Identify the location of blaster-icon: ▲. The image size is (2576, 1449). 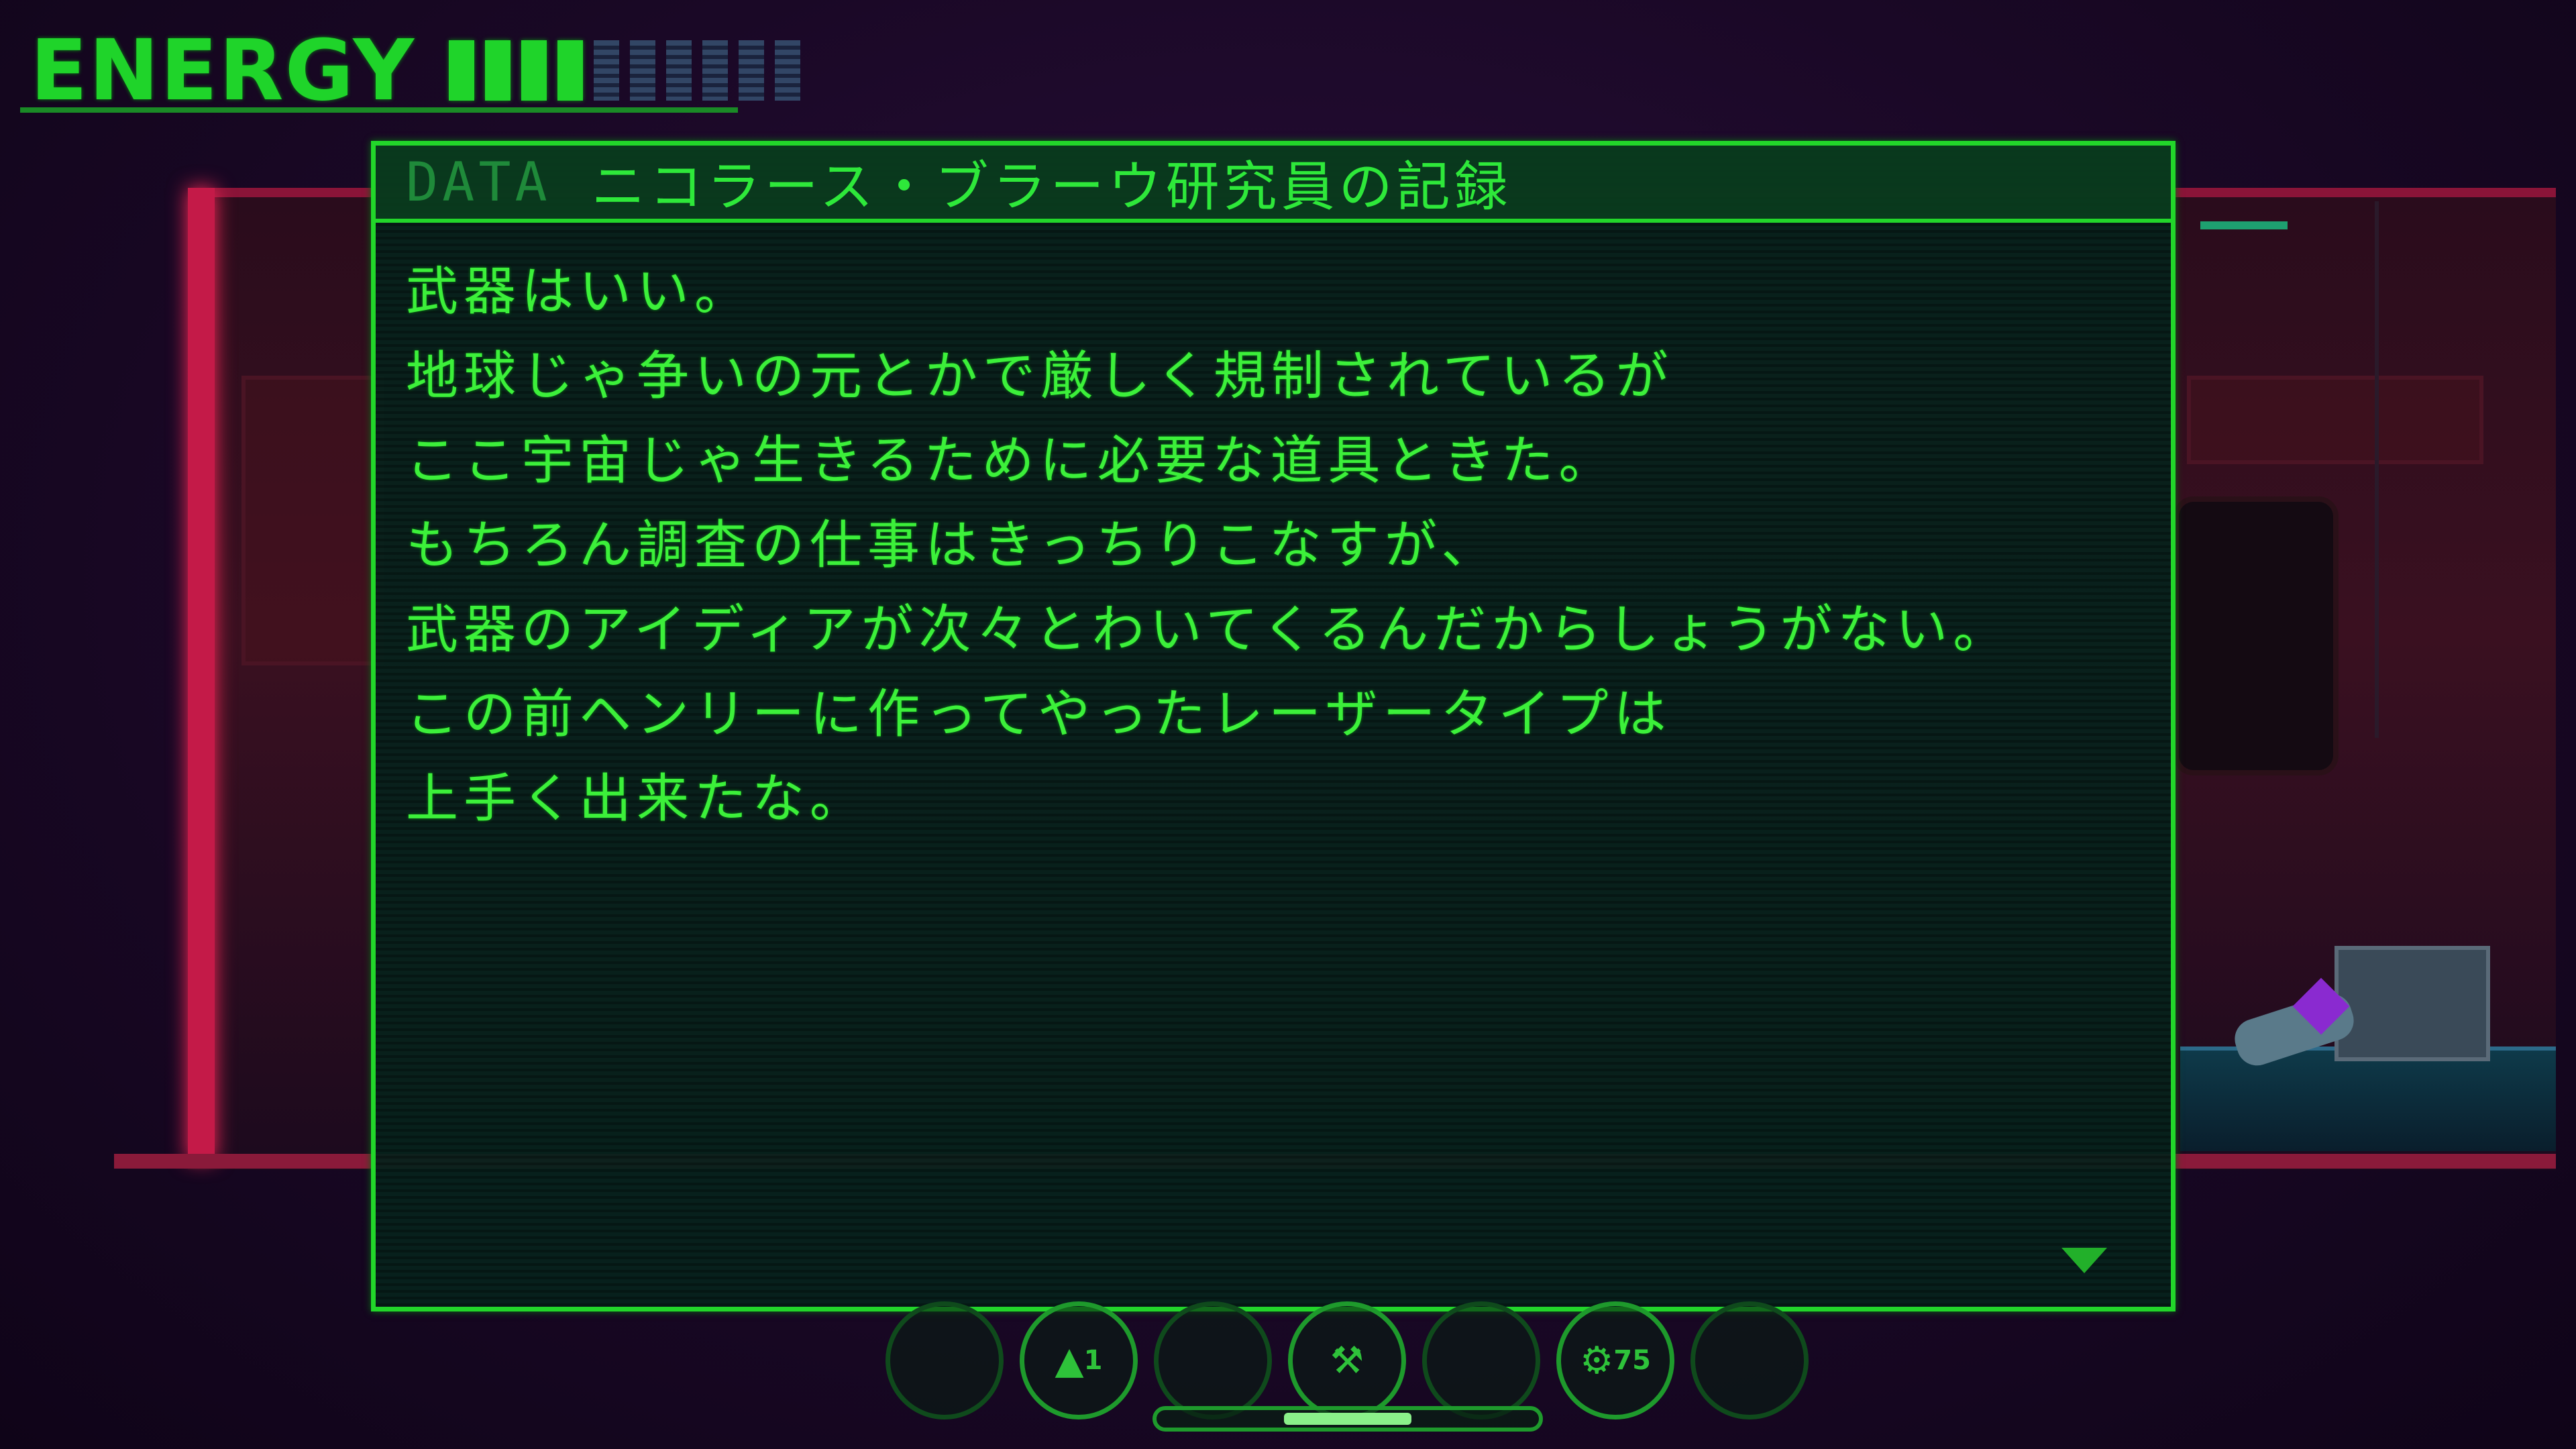
(1069, 1360).